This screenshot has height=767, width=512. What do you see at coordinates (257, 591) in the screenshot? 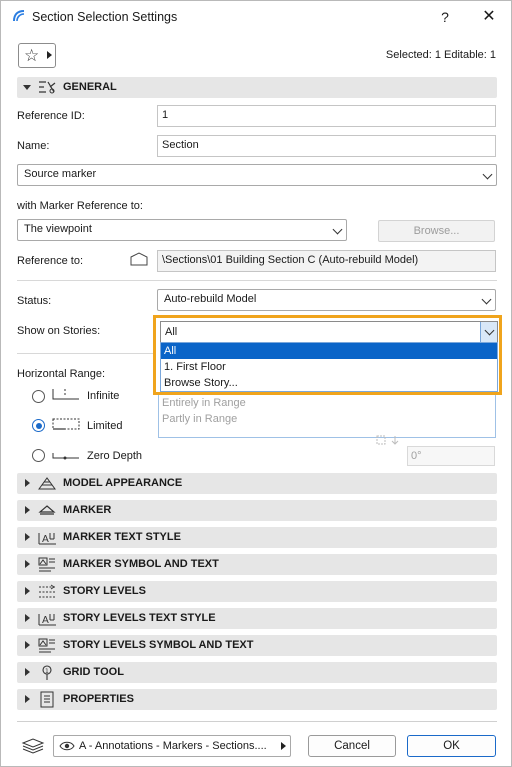
I see `panel-story-levels: STORY LEVELS` at bounding box center [257, 591].